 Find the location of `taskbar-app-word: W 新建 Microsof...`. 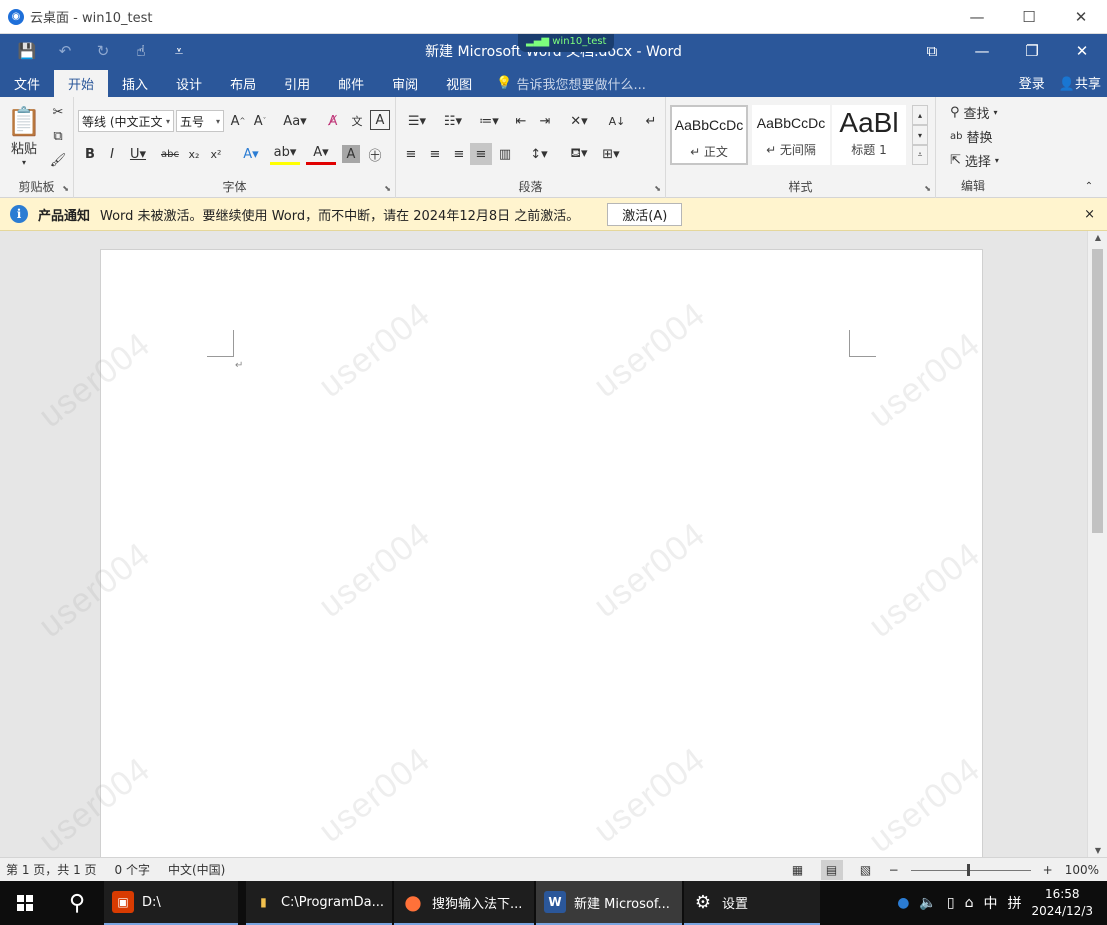

taskbar-app-word: W 新建 Microsof... is located at coordinates (609, 903).